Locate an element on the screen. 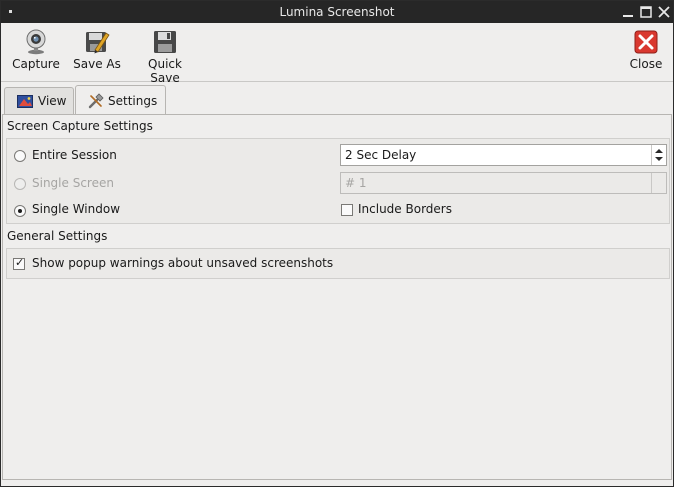 The image size is (674, 487). delay-spinbox: 2 Sec Delay is located at coordinates (503, 155).